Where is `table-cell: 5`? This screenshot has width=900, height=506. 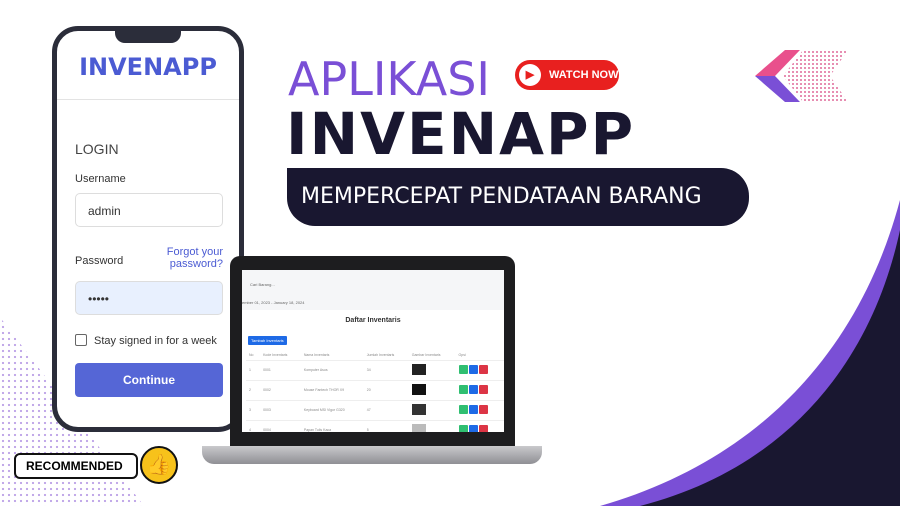 table-cell: 5 is located at coordinates (386, 426).